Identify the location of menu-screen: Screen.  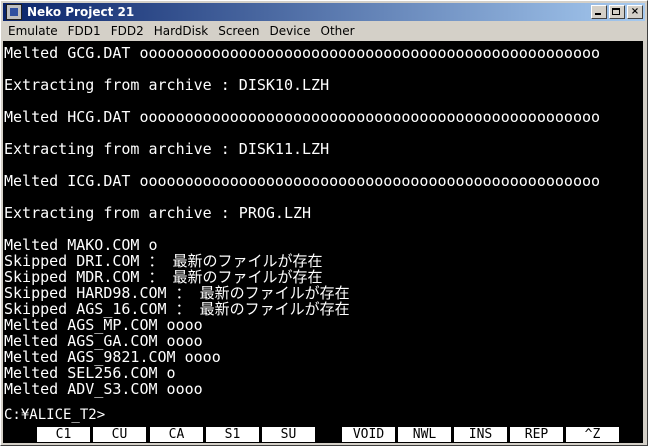
(238, 31).